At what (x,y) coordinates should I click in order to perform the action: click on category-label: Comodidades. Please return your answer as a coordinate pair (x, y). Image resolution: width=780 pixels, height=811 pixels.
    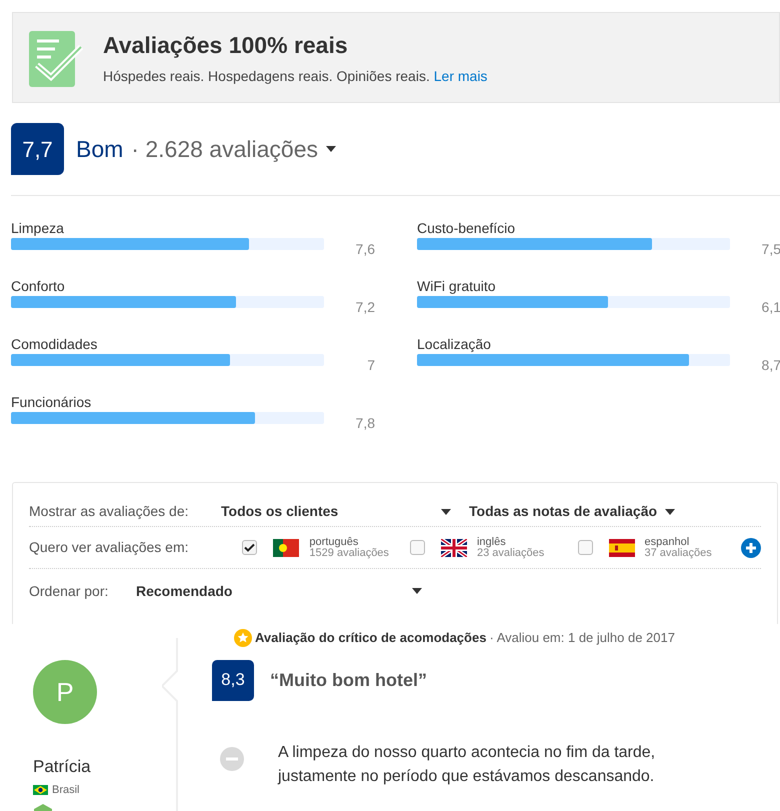
    Looking at the image, I should click on (54, 344).